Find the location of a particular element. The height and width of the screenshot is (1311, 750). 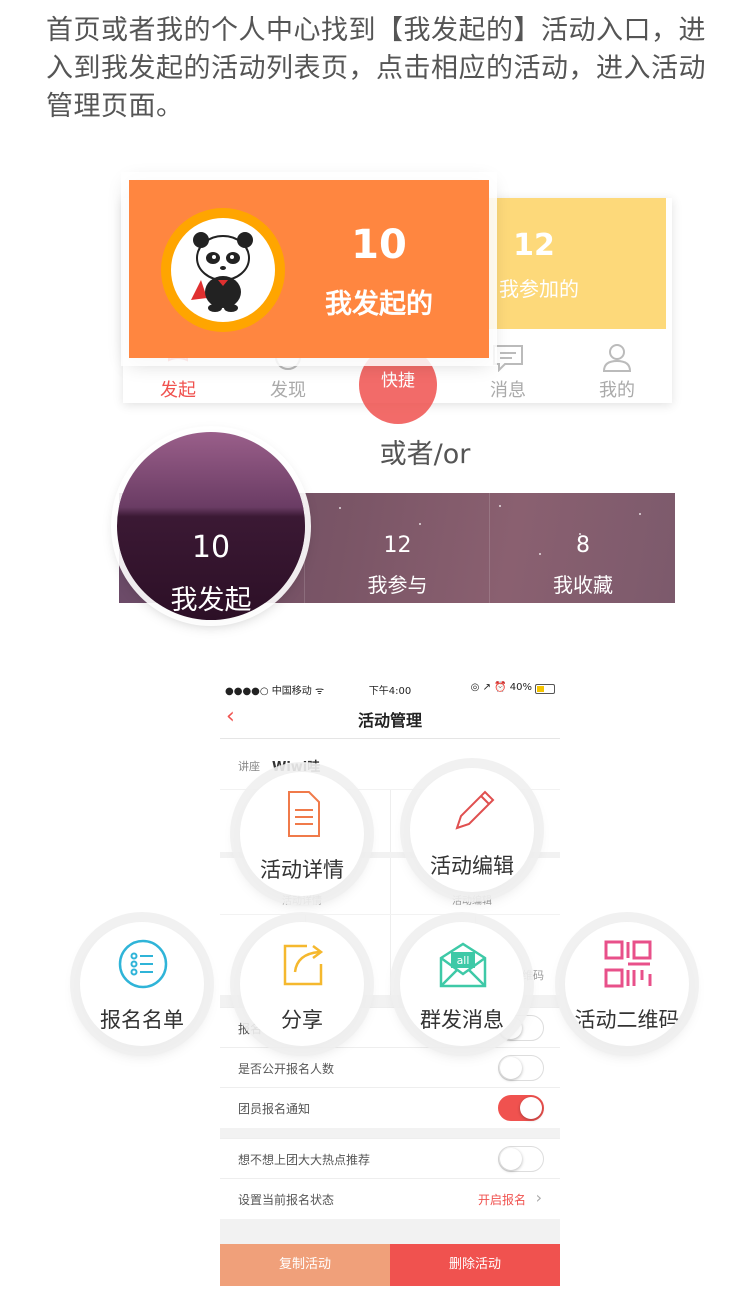

bubble-activity-edit: 活动编辑 is located at coordinates (472, 830).